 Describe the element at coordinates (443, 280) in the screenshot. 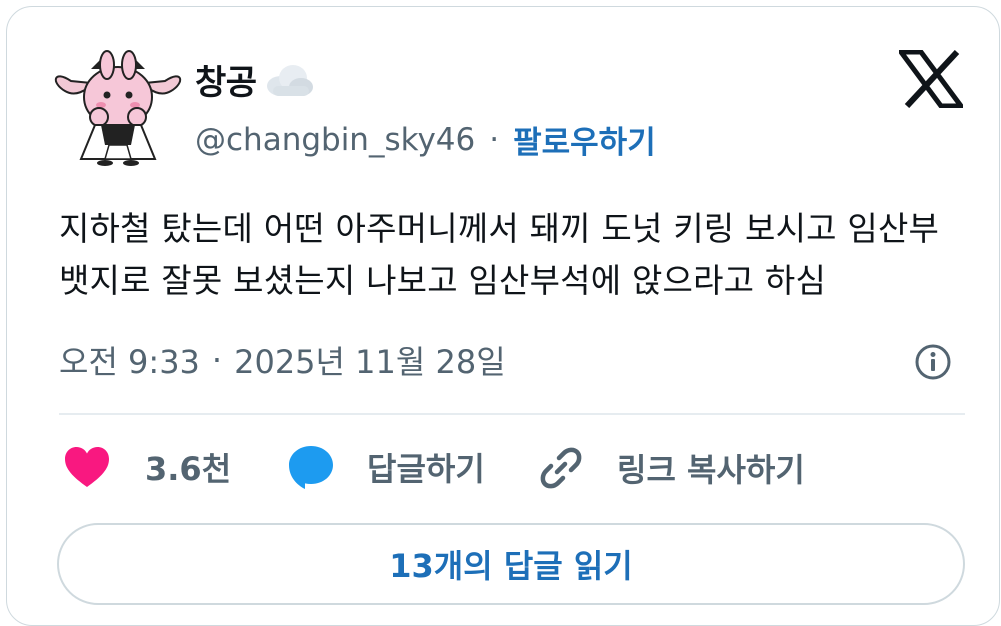

I see `post-text-line: 뱃지로 잘못 보셨는지 나보고 임산부석에 앉으라고 하심` at that location.